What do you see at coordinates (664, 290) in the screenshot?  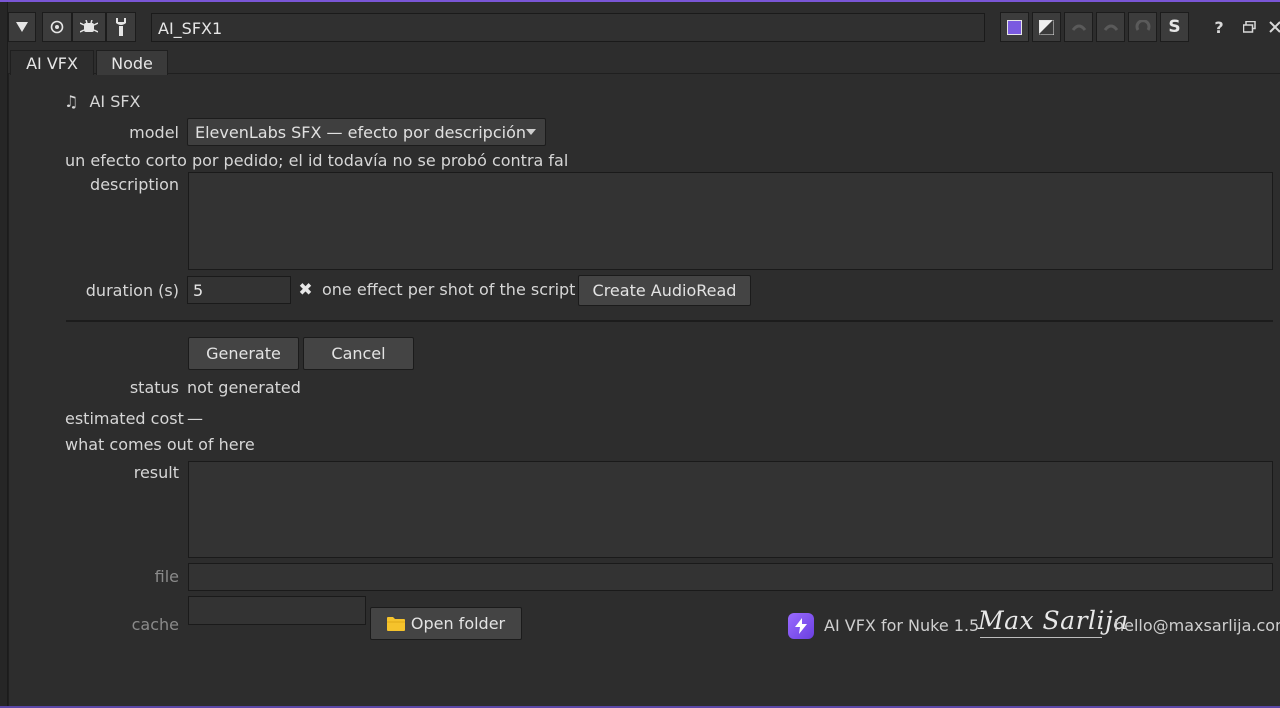 I see `create-audioread-button: Create AudioRead` at bounding box center [664, 290].